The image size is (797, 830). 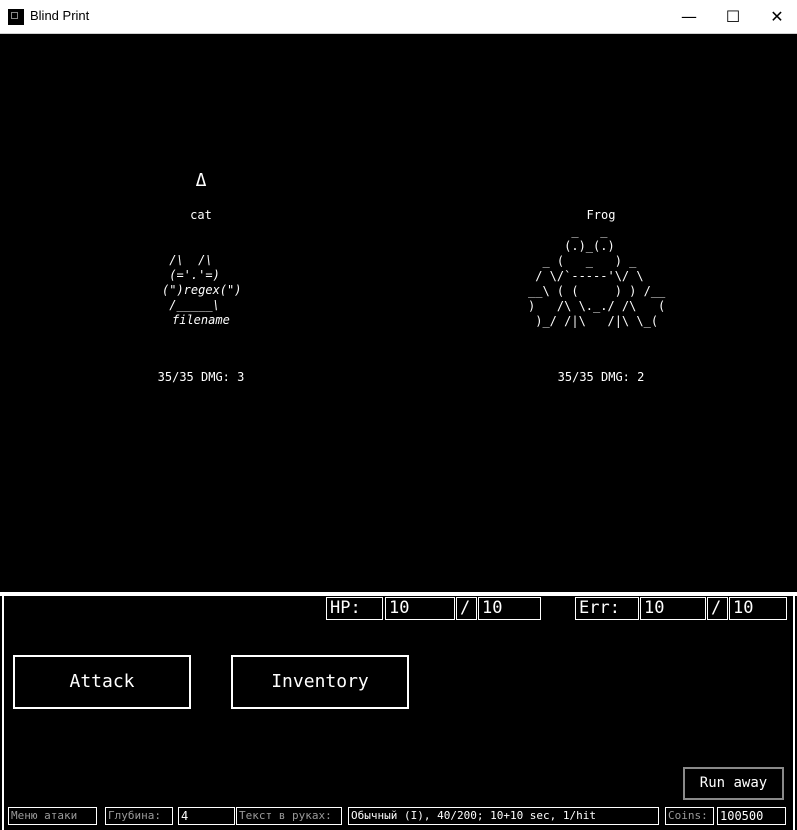 What do you see at coordinates (289, 816) in the screenshot?
I see `hand-label: Текст в руках:` at bounding box center [289, 816].